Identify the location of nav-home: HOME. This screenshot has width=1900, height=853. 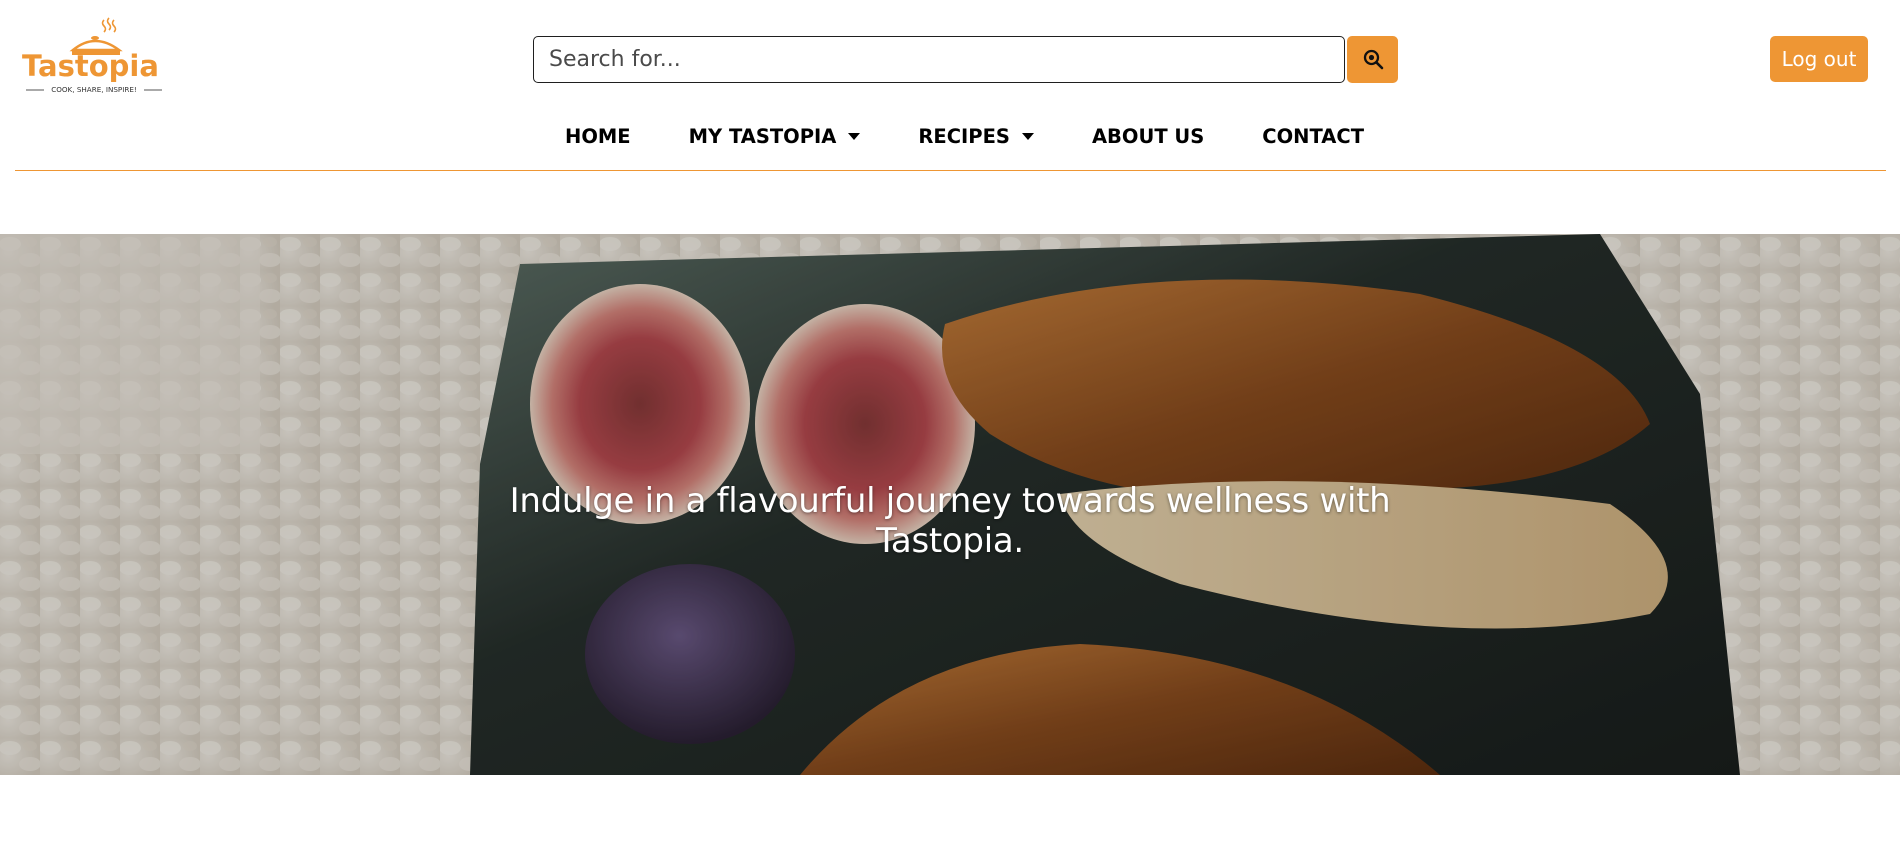
(598, 136).